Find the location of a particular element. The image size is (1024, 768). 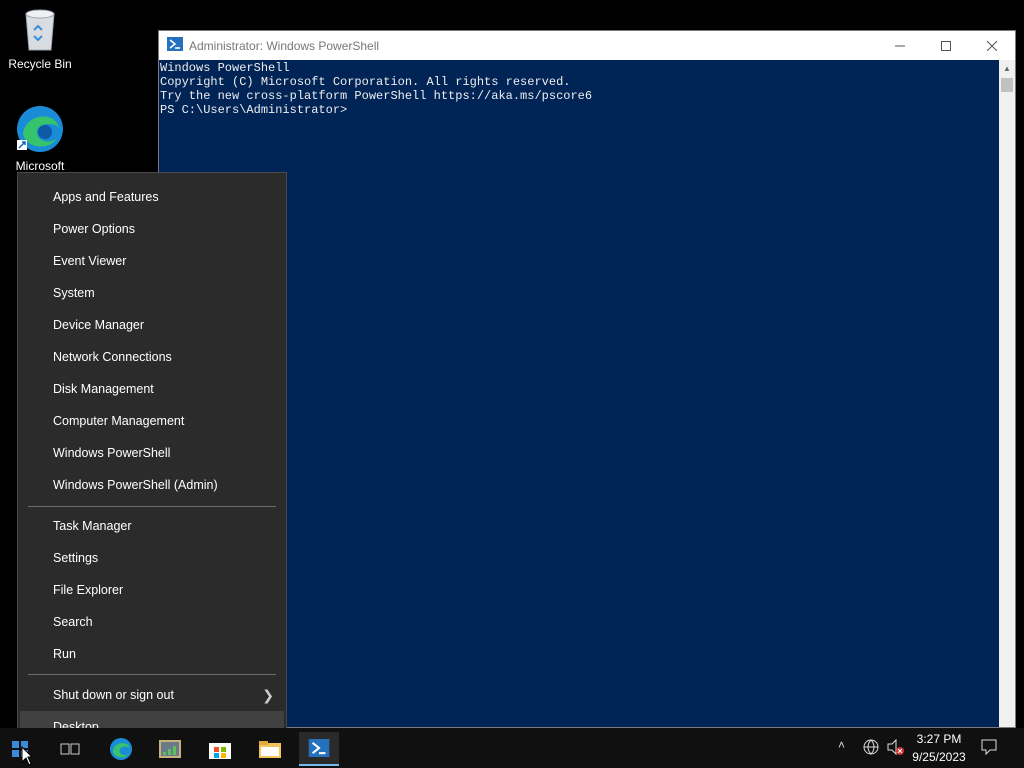

taskbar-store is located at coordinates (220, 749).